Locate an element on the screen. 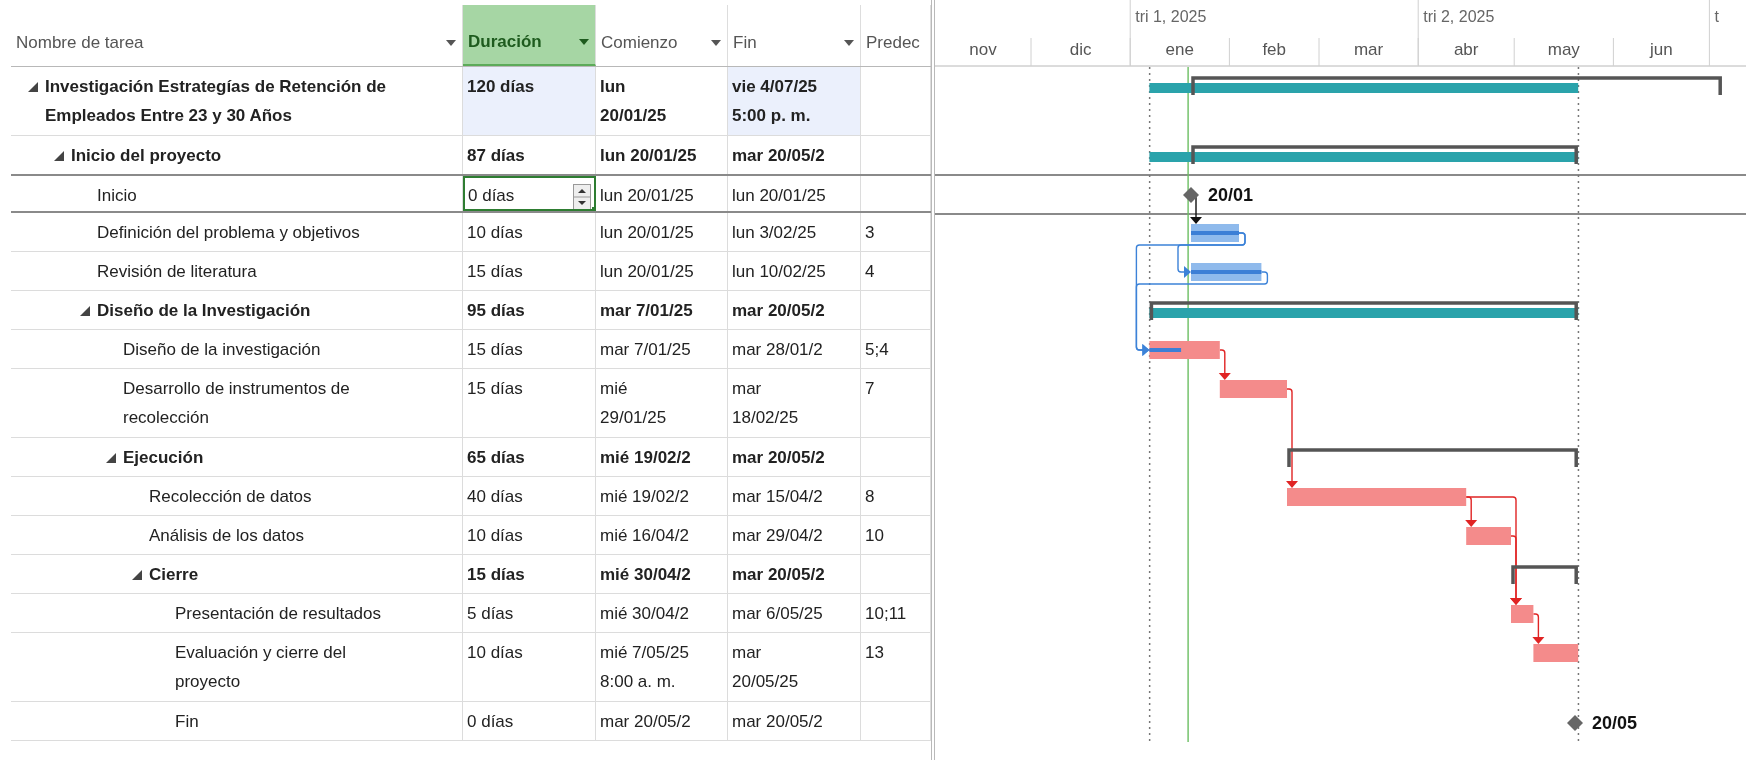  timescale-label: may is located at coordinates (1563, 49).